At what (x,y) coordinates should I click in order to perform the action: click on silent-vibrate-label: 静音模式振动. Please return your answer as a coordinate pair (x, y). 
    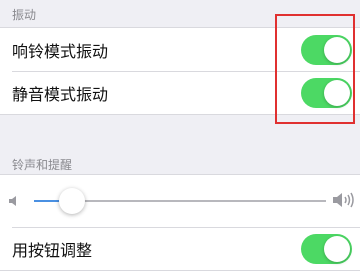
    Looking at the image, I should click on (60, 94).